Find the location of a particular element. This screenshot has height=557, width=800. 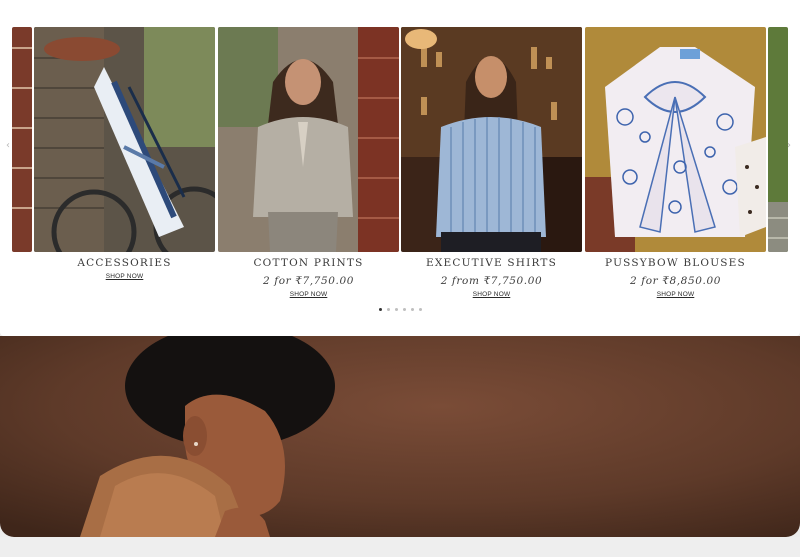

shop-now-link-accessories: SHOP NOW is located at coordinates (124, 276).